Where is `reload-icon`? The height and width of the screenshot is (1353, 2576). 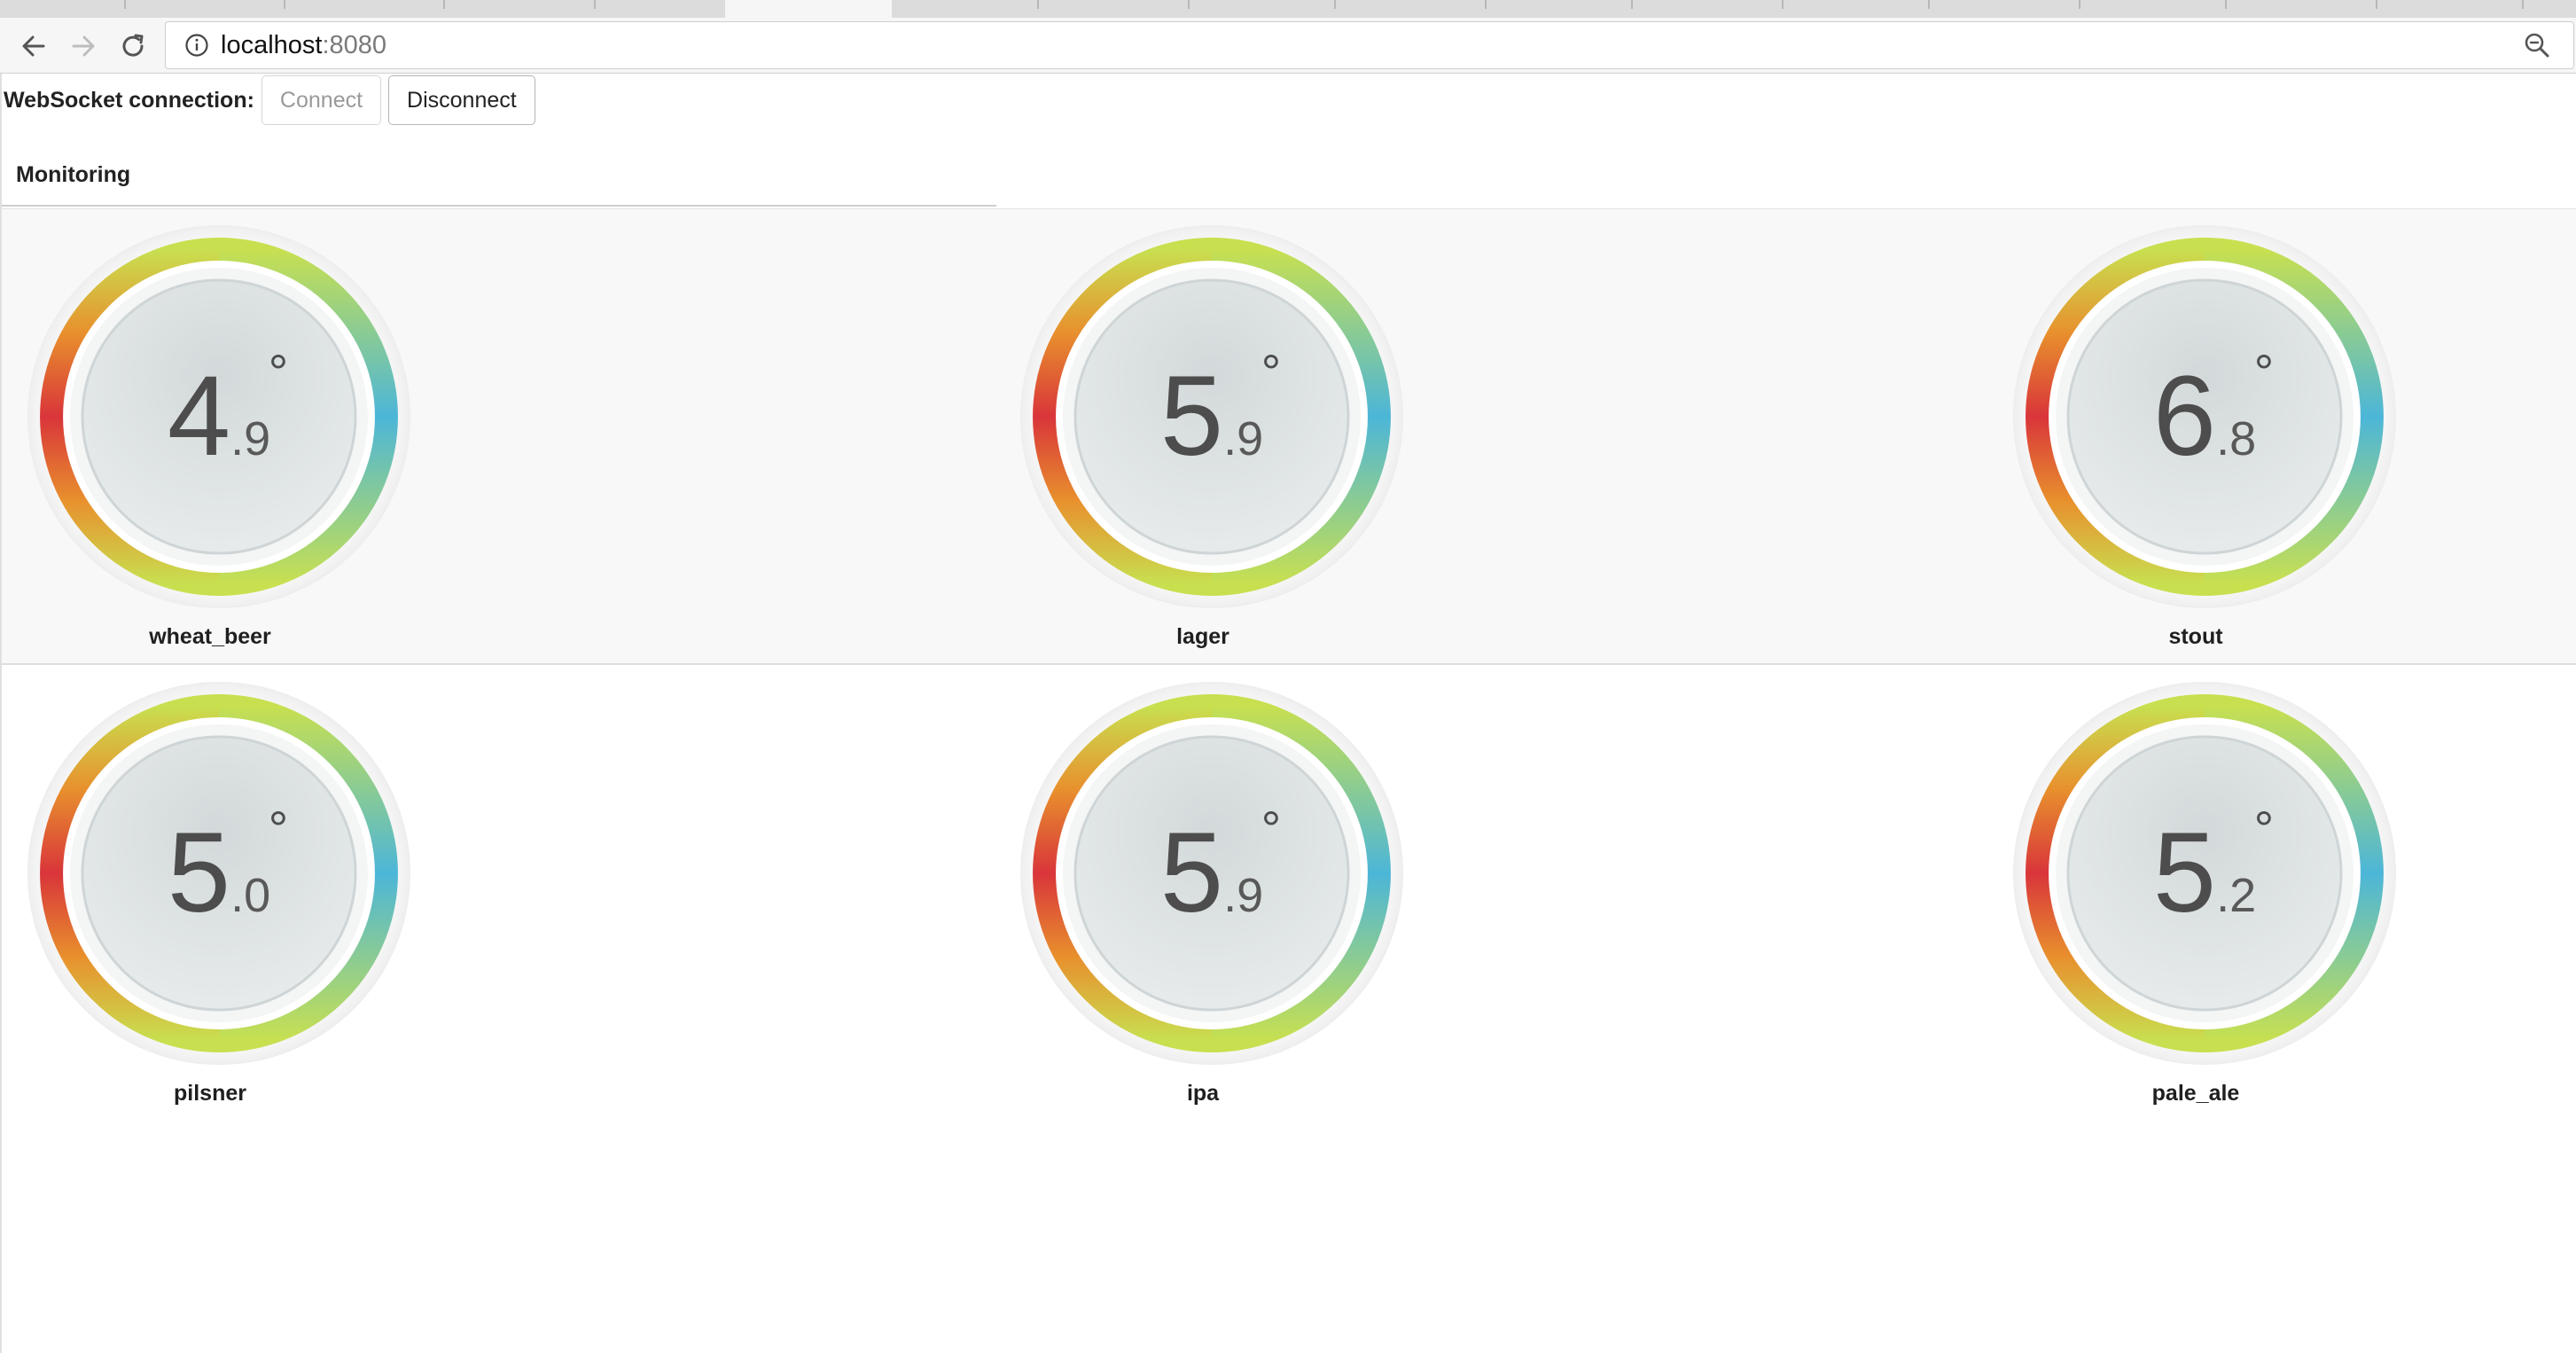 reload-icon is located at coordinates (133, 46).